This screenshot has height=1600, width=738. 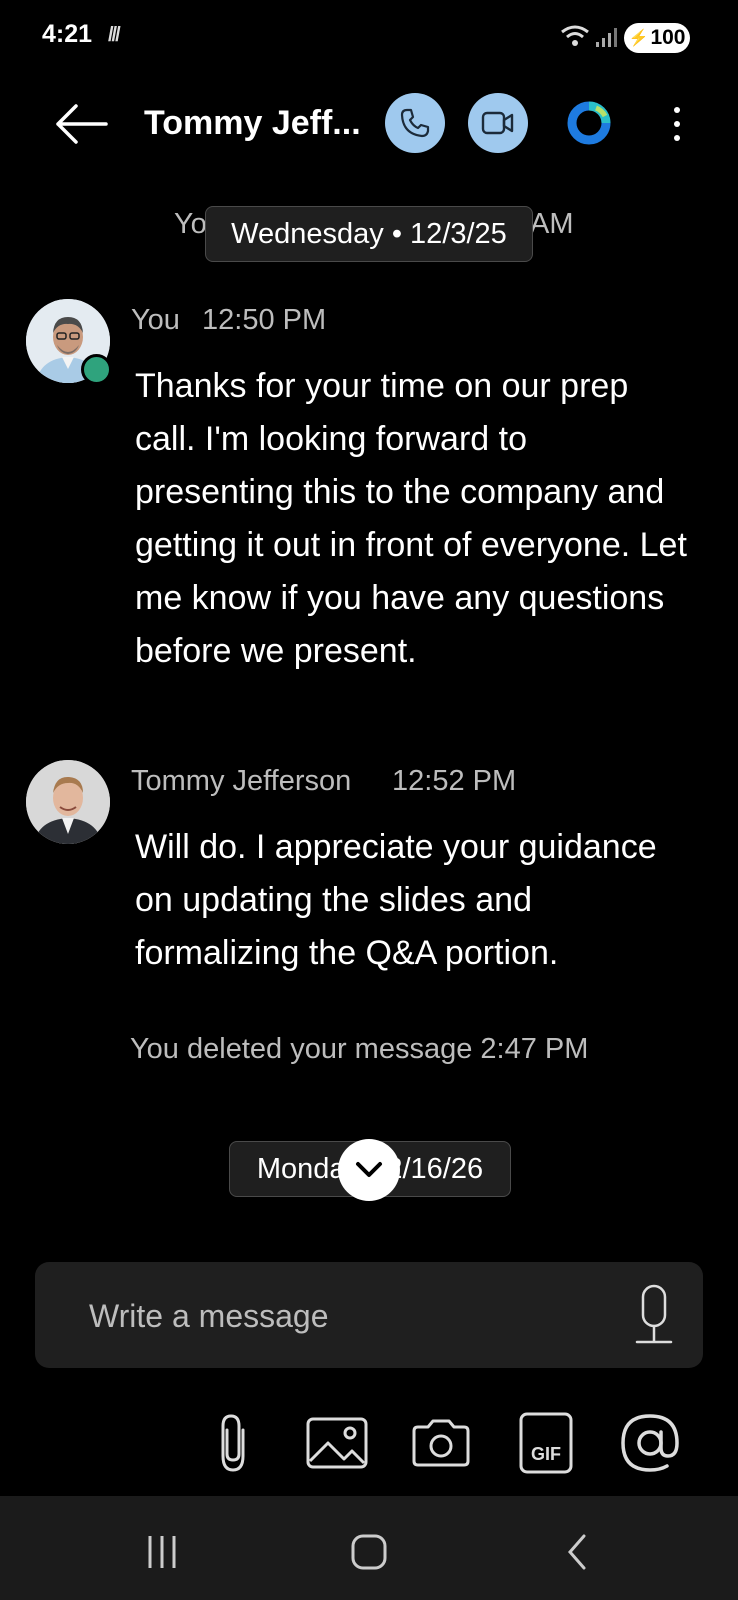 What do you see at coordinates (359, 1049) in the screenshot?
I see `deleted-message-note: You deleted your message 2:47 PM` at bounding box center [359, 1049].